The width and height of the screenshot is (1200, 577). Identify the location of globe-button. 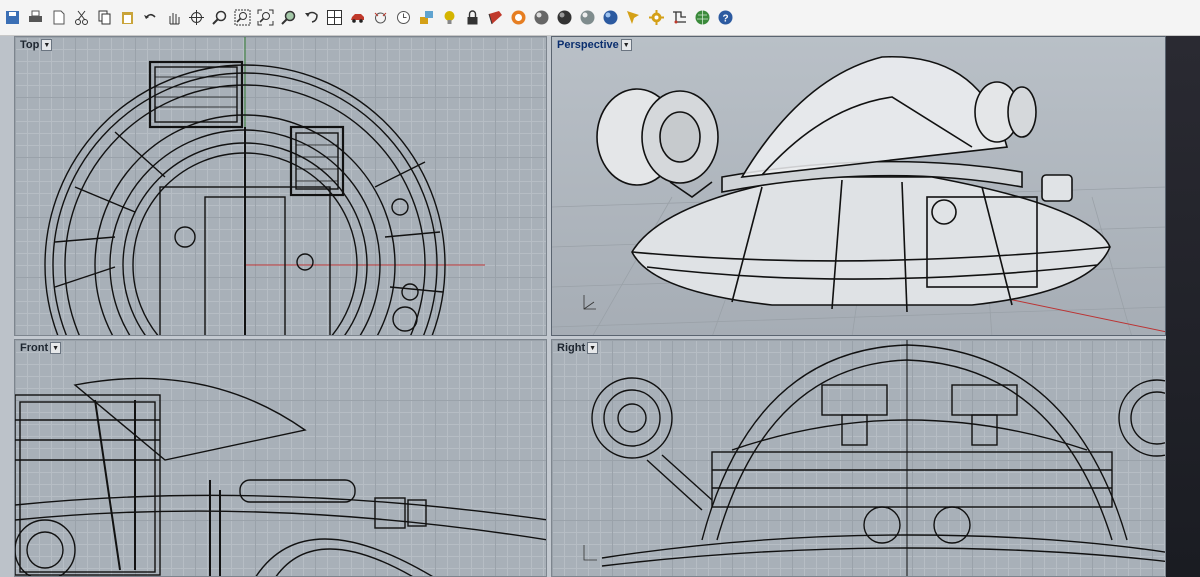
(702, 18).